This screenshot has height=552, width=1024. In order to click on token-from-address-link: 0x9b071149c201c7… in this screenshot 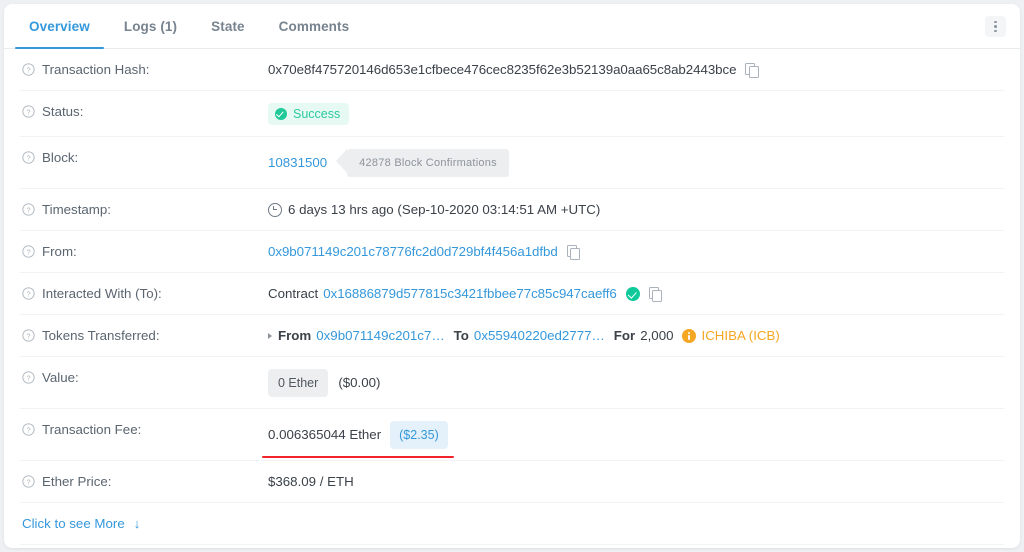, I will do `click(380, 336)`.